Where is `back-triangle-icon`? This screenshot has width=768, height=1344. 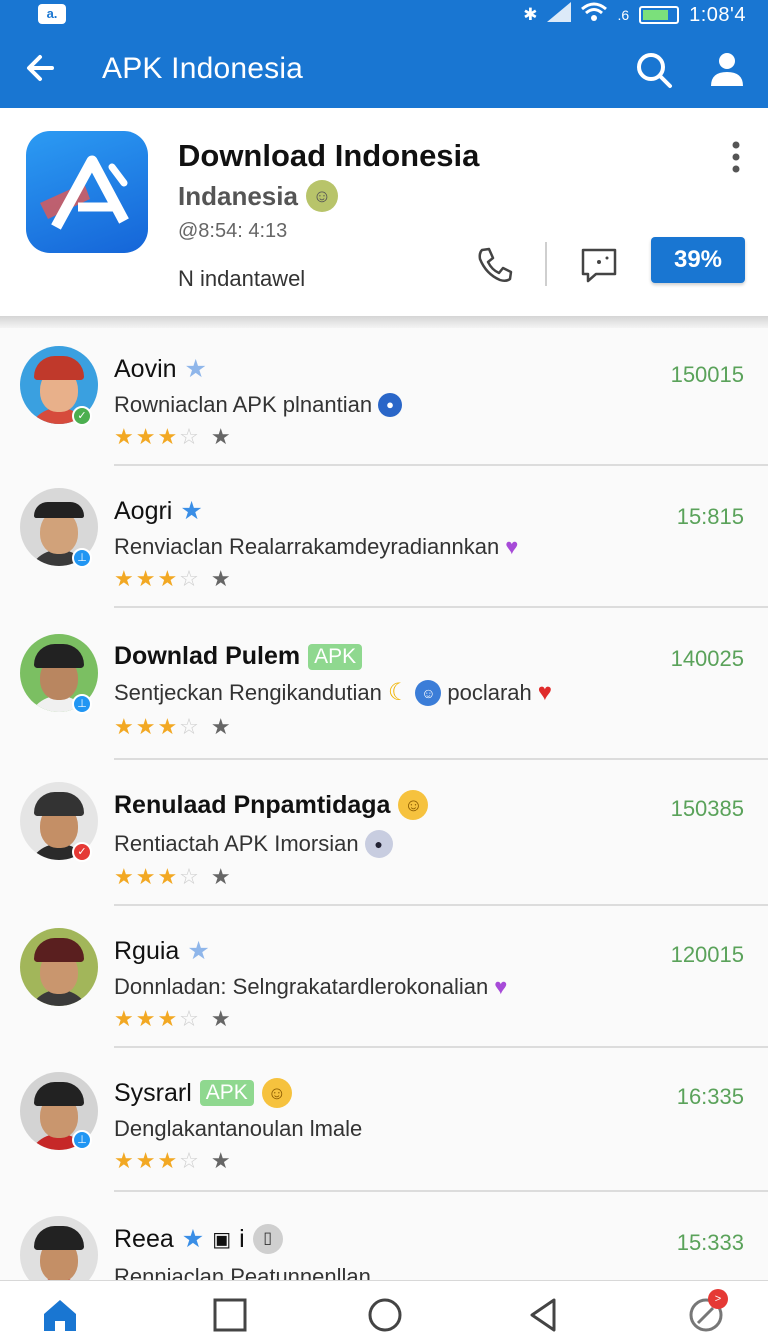 back-triangle-icon is located at coordinates (544, 1315).